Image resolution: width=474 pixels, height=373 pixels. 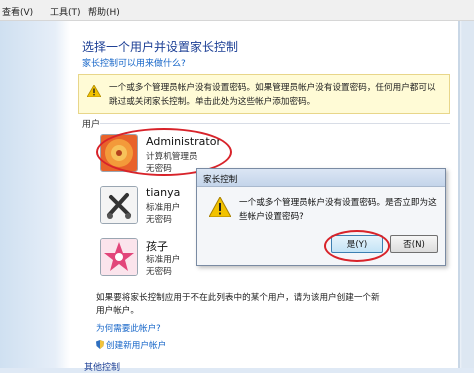 I want to click on create-account-link: 创建新用户帐户, so click(x=131, y=345).